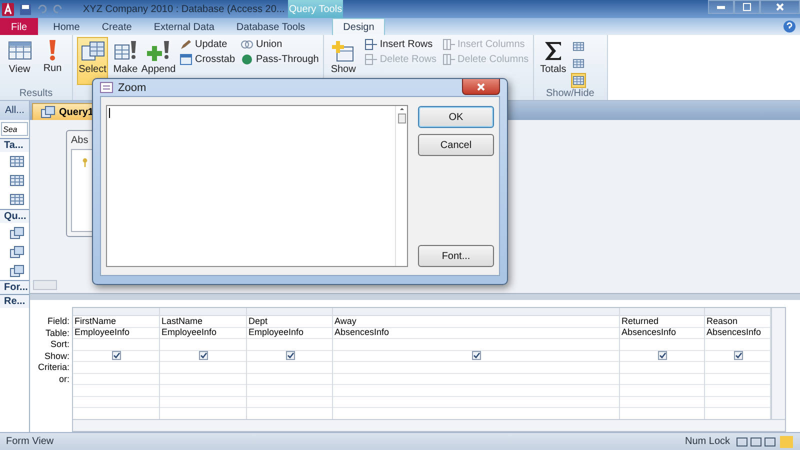 The image size is (800, 450). I want to click on row-label: Field:, so click(58, 322).